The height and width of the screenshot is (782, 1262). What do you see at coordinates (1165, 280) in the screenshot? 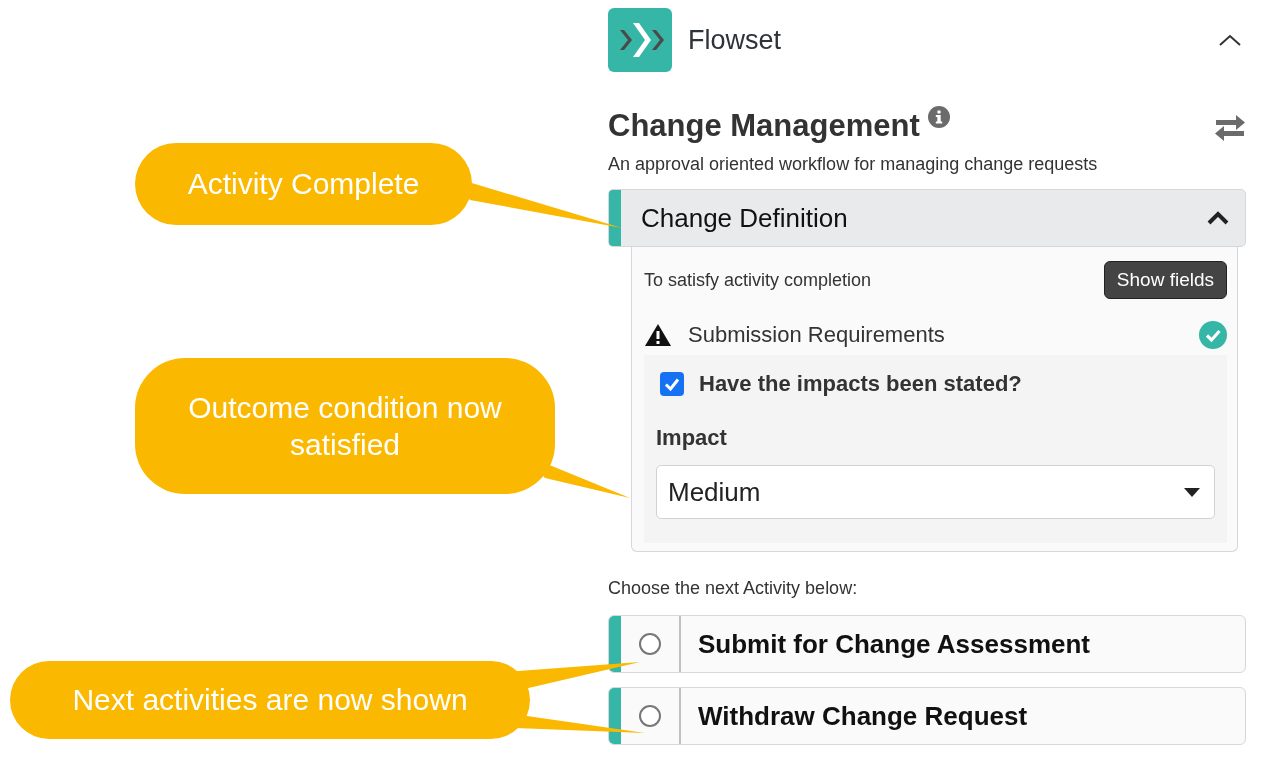
I see `show-fields-button: Show fields` at bounding box center [1165, 280].